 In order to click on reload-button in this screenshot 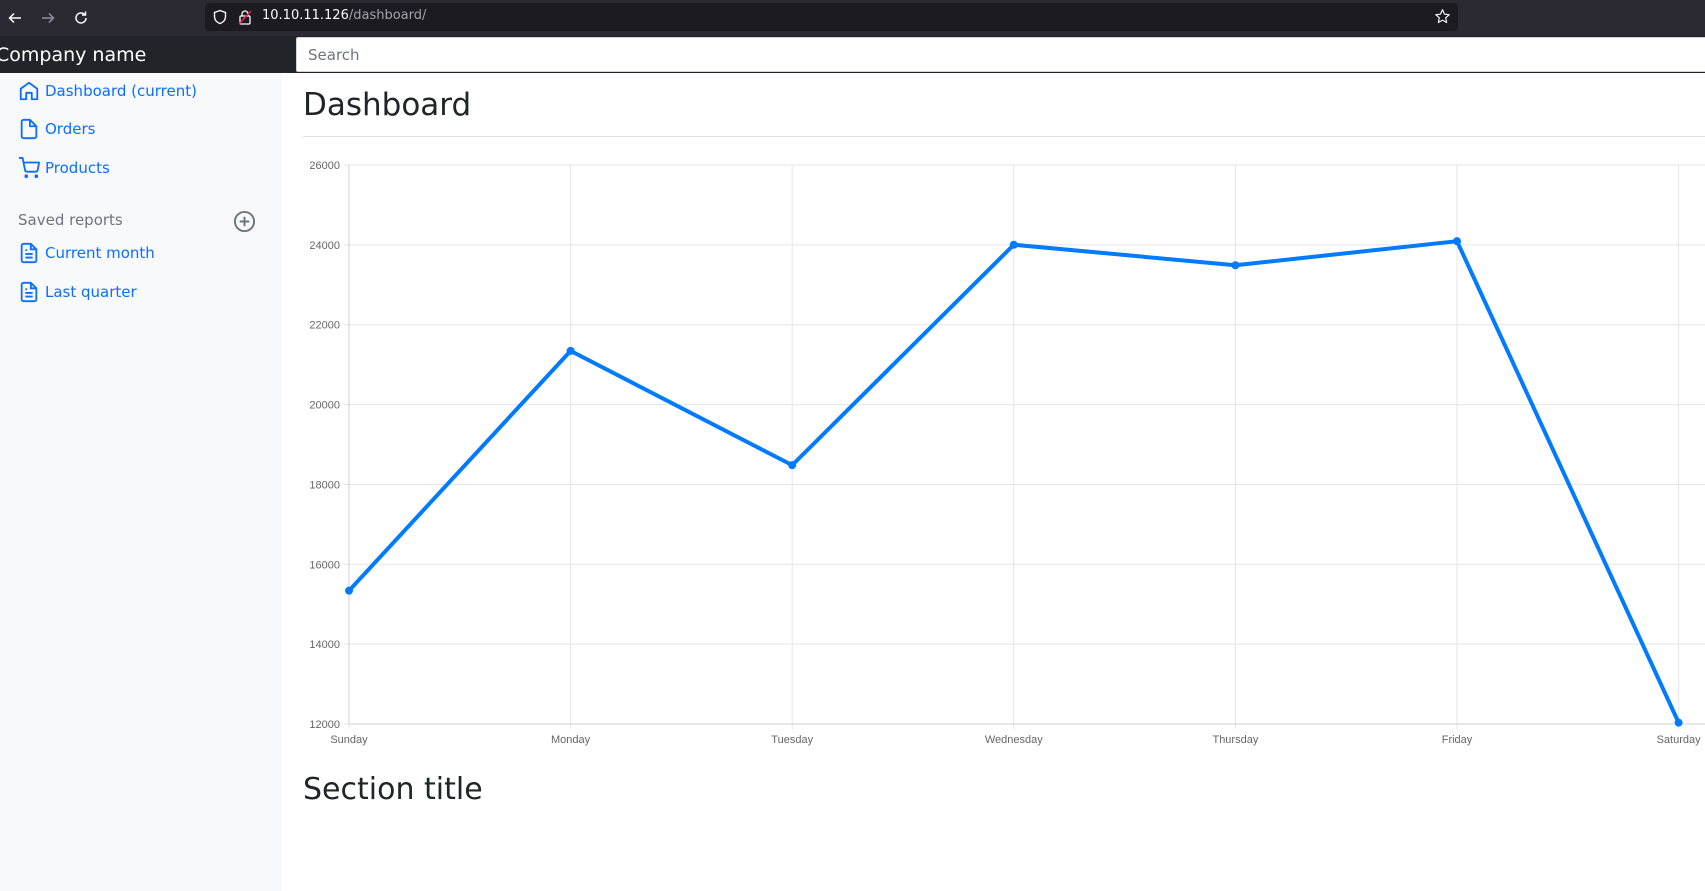, I will do `click(81, 18)`.